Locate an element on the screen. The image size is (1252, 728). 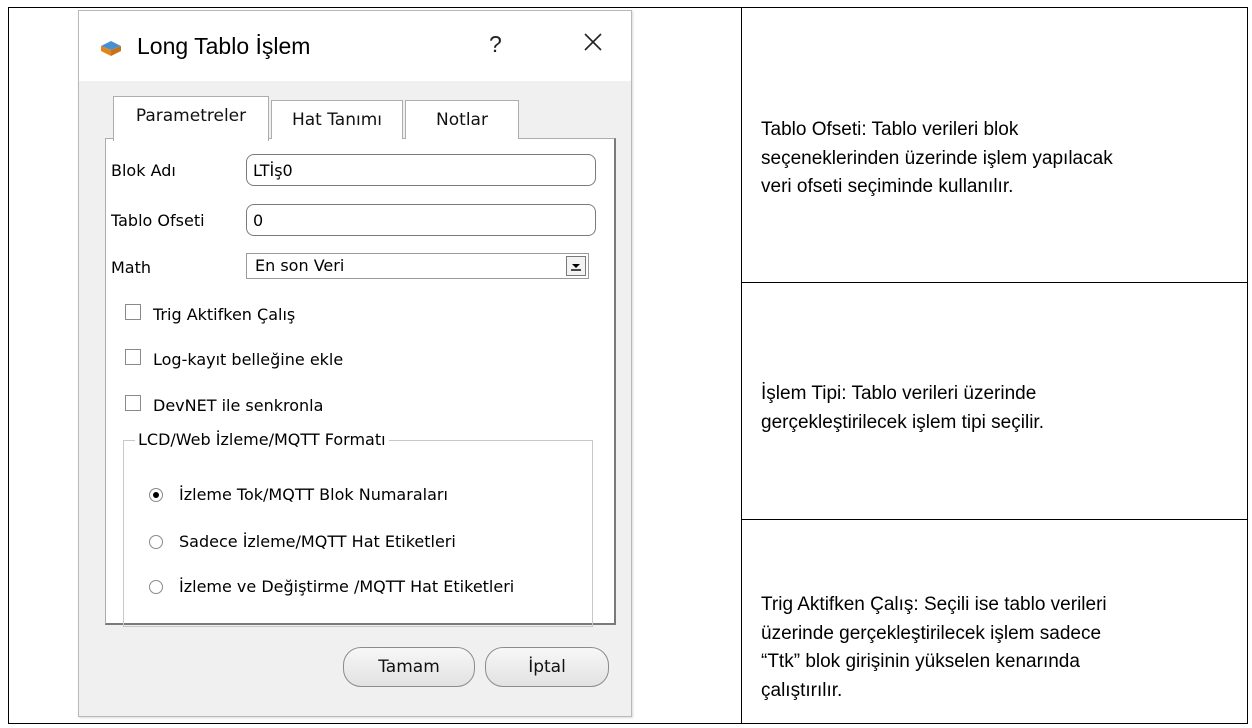
log-kayit-checkbox is located at coordinates (133, 357).